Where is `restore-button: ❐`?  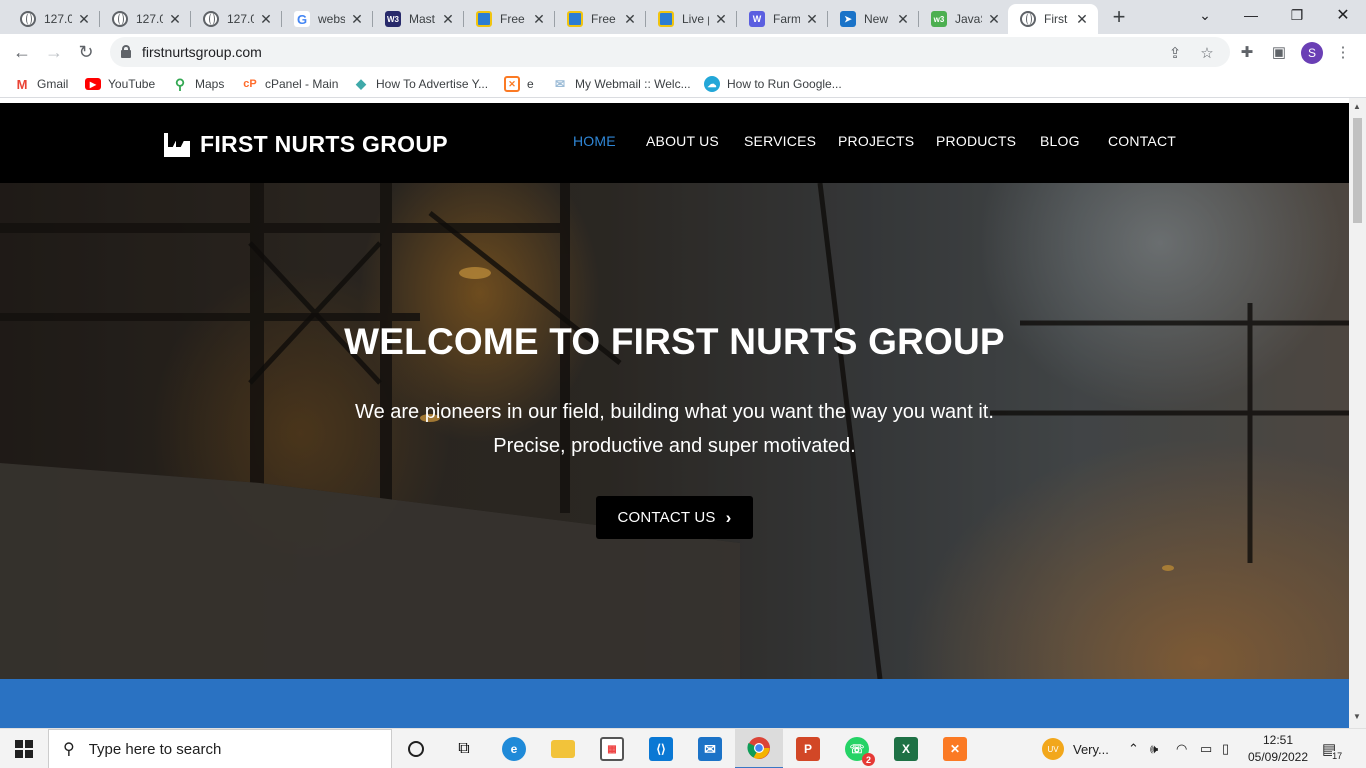 restore-button: ❐ is located at coordinates (1297, 15).